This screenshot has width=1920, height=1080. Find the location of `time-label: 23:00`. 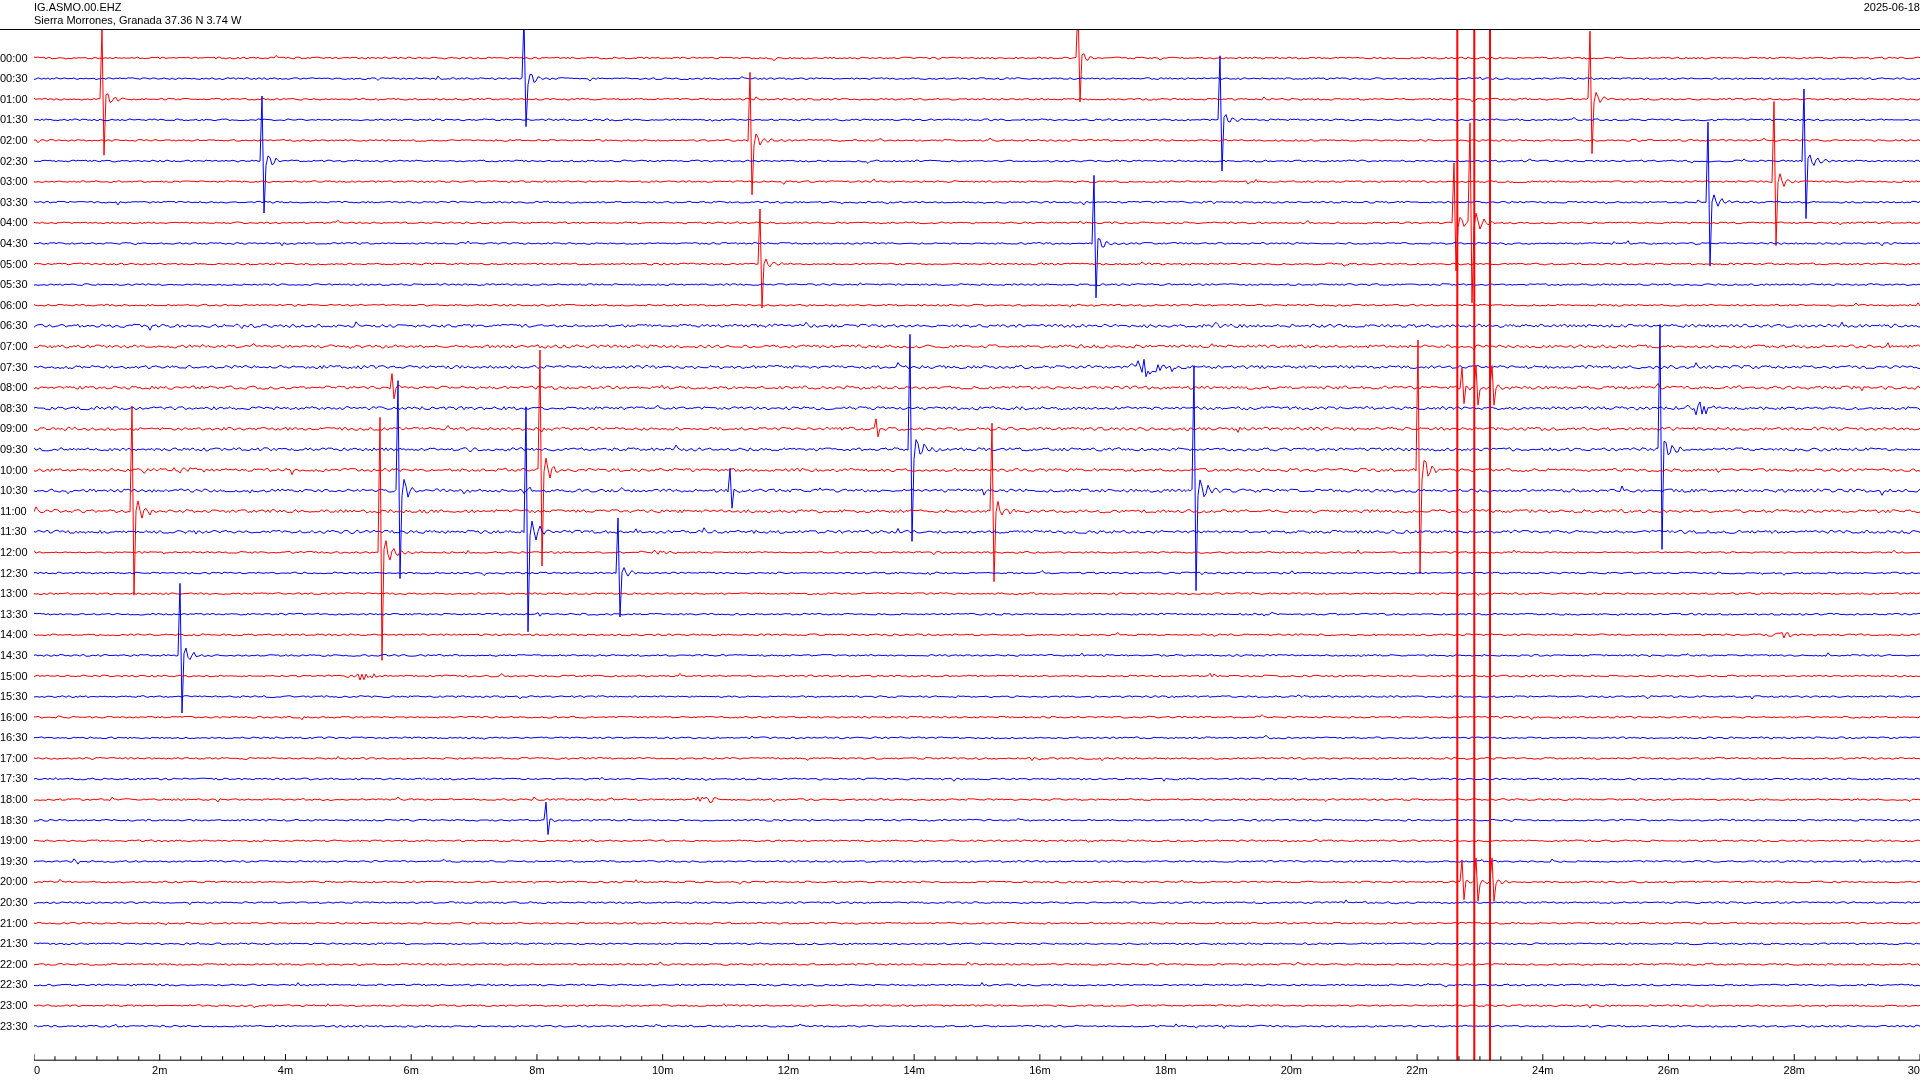

time-label: 23:00 is located at coordinates (14, 1005).